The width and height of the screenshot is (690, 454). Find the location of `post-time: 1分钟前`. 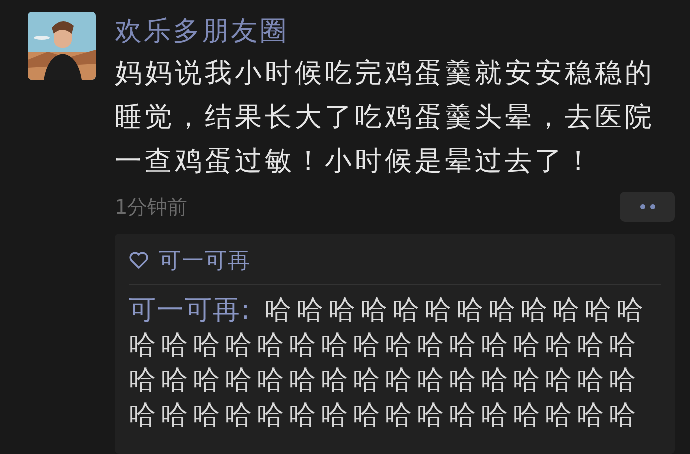

post-time: 1分钟前 is located at coordinates (151, 207).